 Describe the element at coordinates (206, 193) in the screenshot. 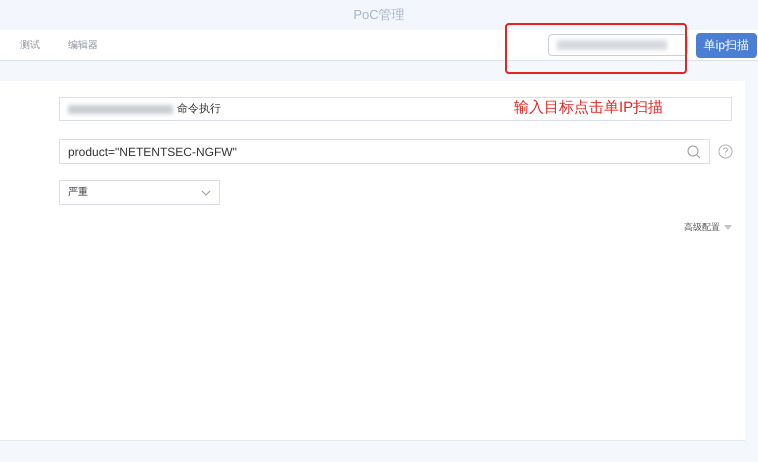

I see `chevron-down-icon` at that location.